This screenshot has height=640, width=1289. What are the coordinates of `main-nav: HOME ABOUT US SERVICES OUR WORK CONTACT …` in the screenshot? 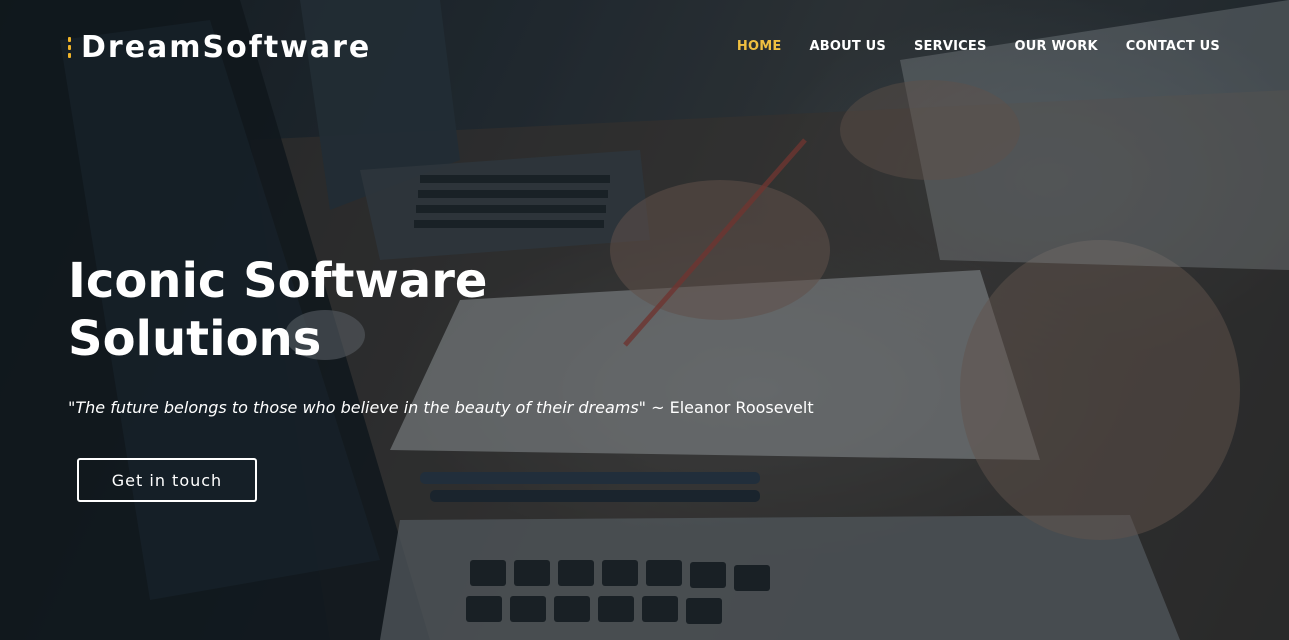 It's located at (978, 46).